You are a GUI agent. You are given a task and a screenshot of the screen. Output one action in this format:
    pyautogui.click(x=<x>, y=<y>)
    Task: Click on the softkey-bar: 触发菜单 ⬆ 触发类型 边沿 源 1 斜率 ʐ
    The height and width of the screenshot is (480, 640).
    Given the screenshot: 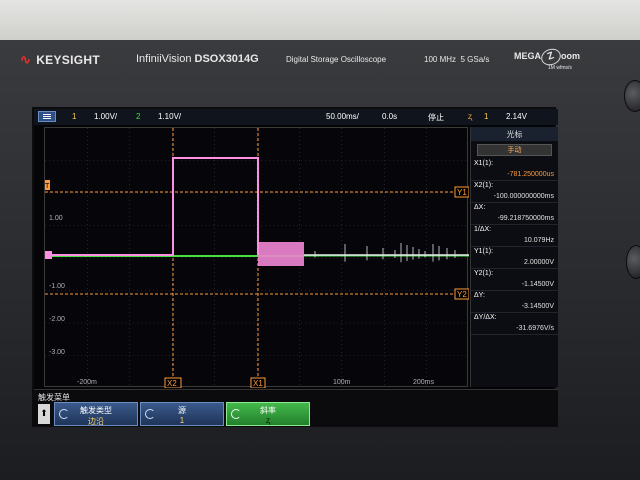 What is the action you would take?
    pyautogui.click(x=296, y=408)
    